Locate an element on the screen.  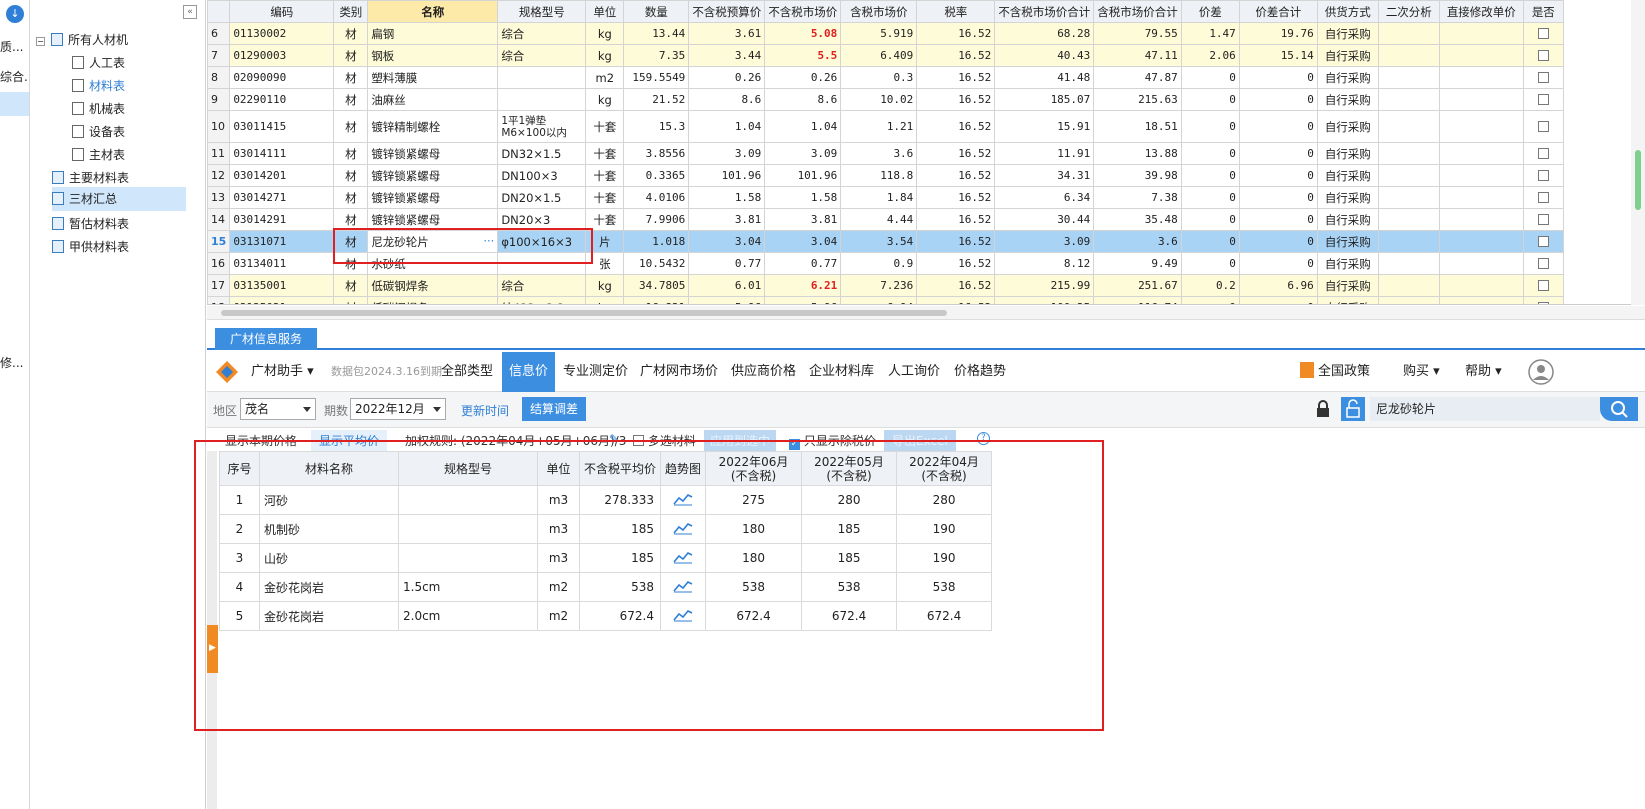
cell-sum: 34.31 is located at coordinates (1044, 175).